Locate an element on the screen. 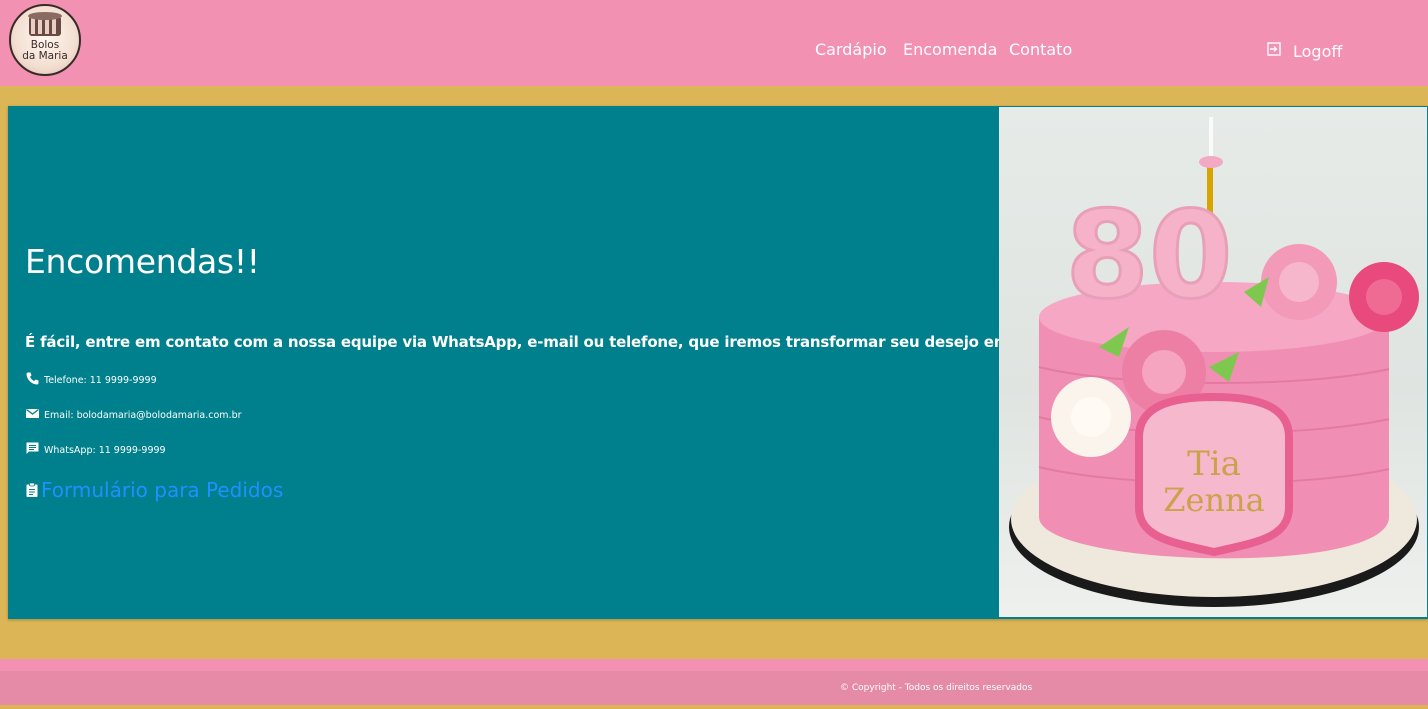 This screenshot has height=709, width=1428. logoff-button: Logoff is located at coordinates (1304, 51).